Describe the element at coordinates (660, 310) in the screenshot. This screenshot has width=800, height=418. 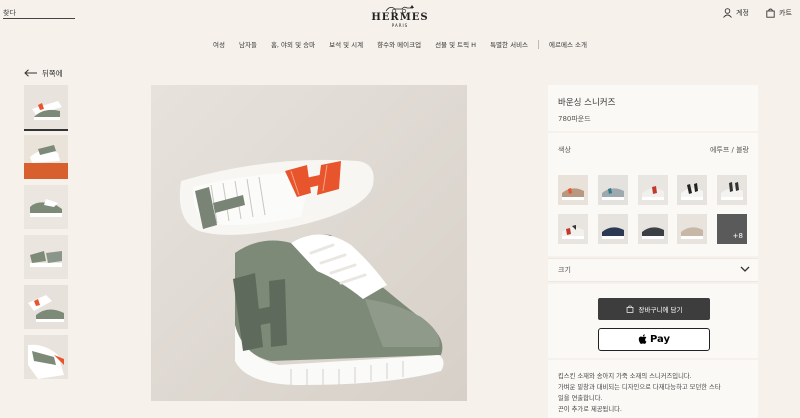
I see `add-to-cart-label: 장바구니에 담기` at that location.